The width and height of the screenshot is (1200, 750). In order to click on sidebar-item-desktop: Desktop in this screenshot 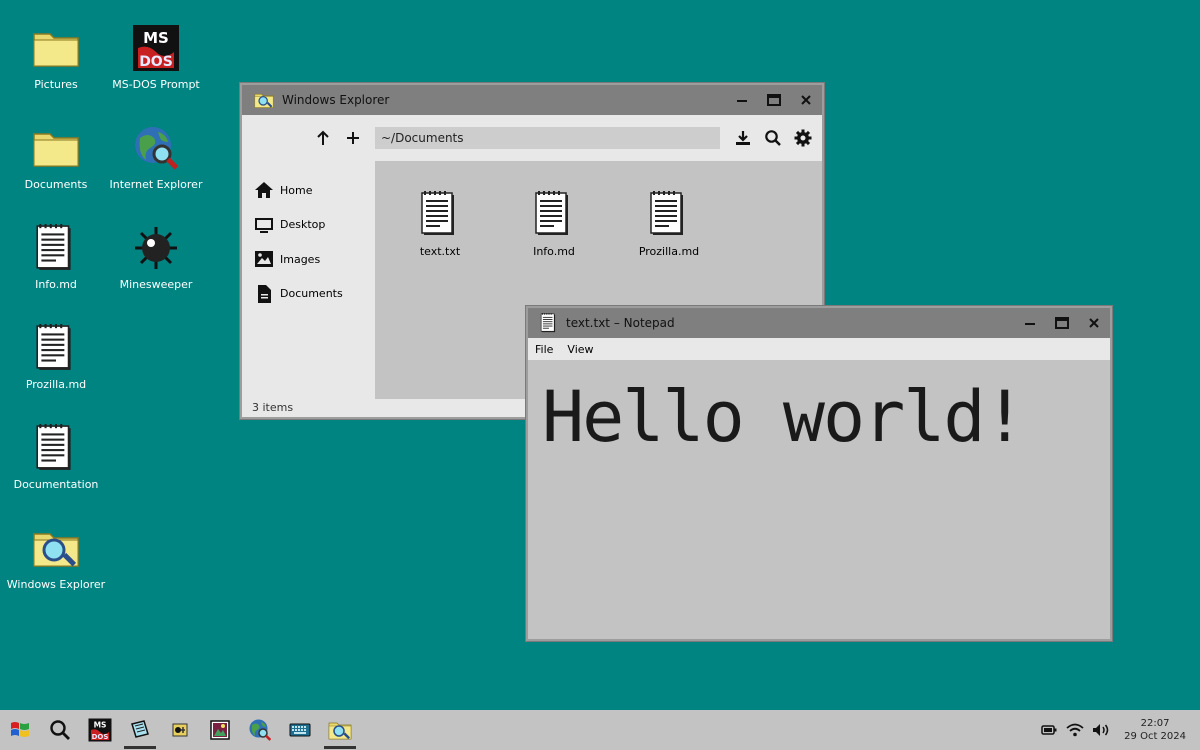, I will do `click(308, 225)`.